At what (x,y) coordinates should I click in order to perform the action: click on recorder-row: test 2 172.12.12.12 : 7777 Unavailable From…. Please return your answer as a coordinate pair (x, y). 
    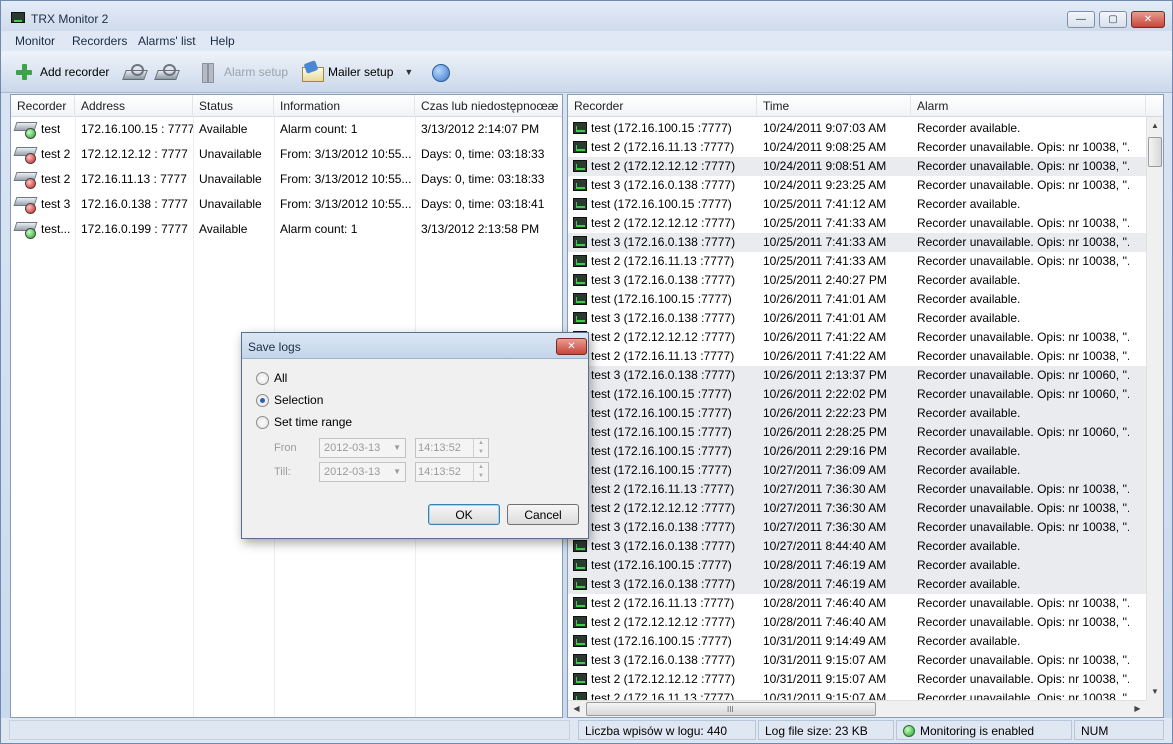
    Looking at the image, I should click on (286, 154).